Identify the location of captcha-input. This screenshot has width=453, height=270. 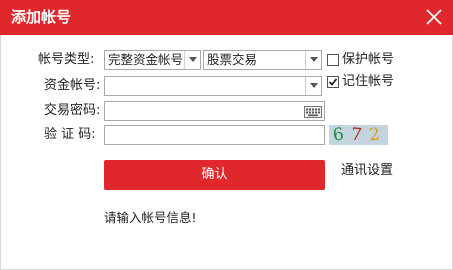
(214, 135).